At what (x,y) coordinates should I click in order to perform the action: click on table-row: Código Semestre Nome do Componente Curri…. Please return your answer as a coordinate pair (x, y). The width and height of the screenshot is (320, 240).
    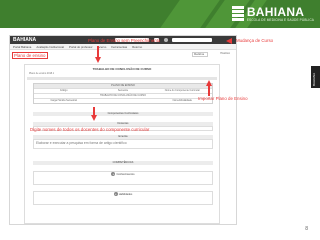
    Looking at the image, I should click on (123, 90).